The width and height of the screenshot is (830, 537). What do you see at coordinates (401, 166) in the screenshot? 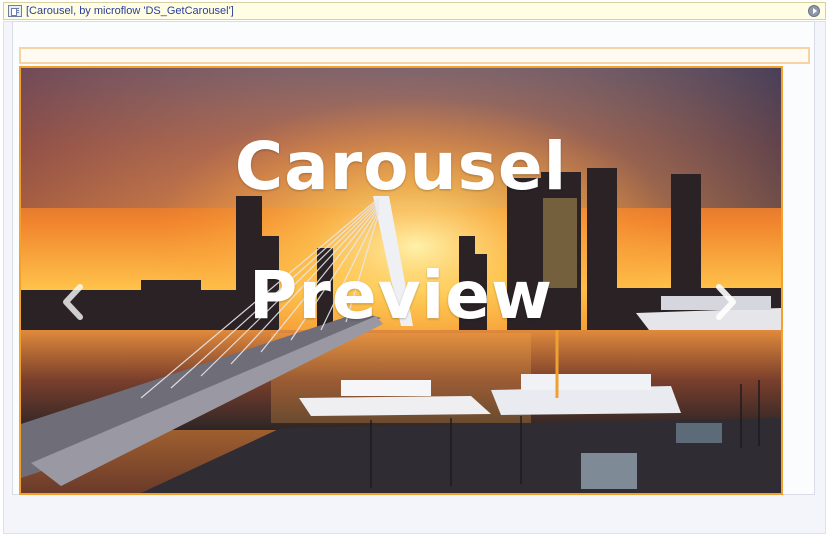
I see `overlay-title: Carousel` at bounding box center [401, 166].